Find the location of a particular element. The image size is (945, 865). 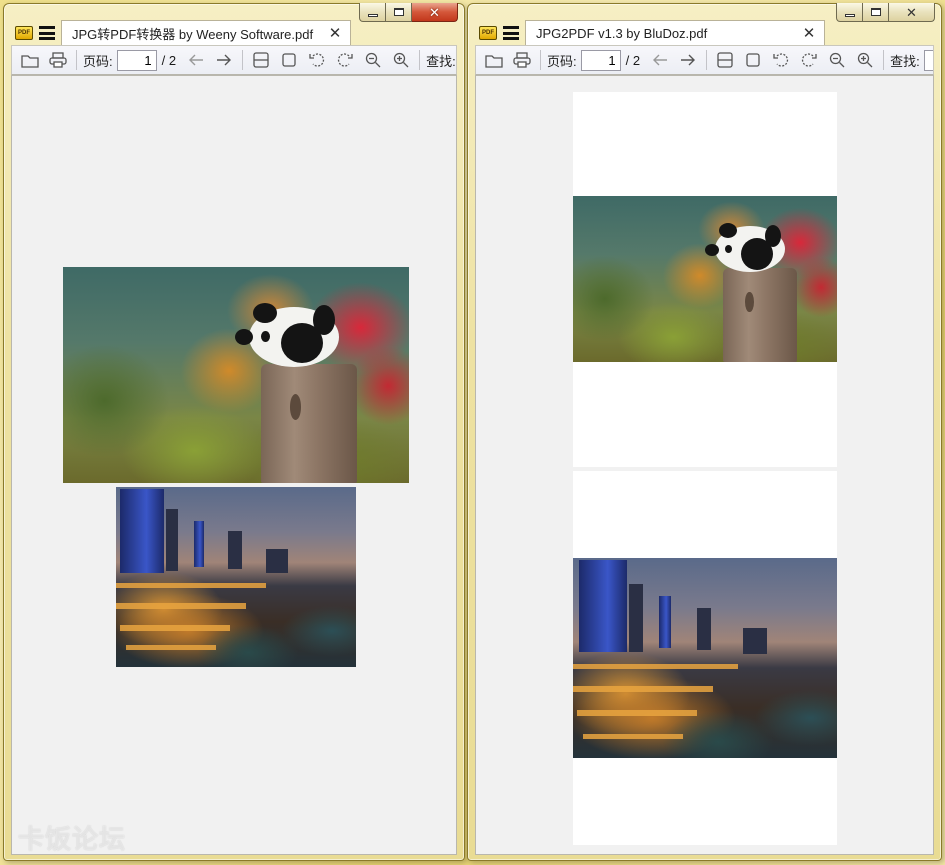

tab-row: PDF JPG2PDF v1.3 by BluDoz.pdf ✕ is located at coordinates (704, 32).